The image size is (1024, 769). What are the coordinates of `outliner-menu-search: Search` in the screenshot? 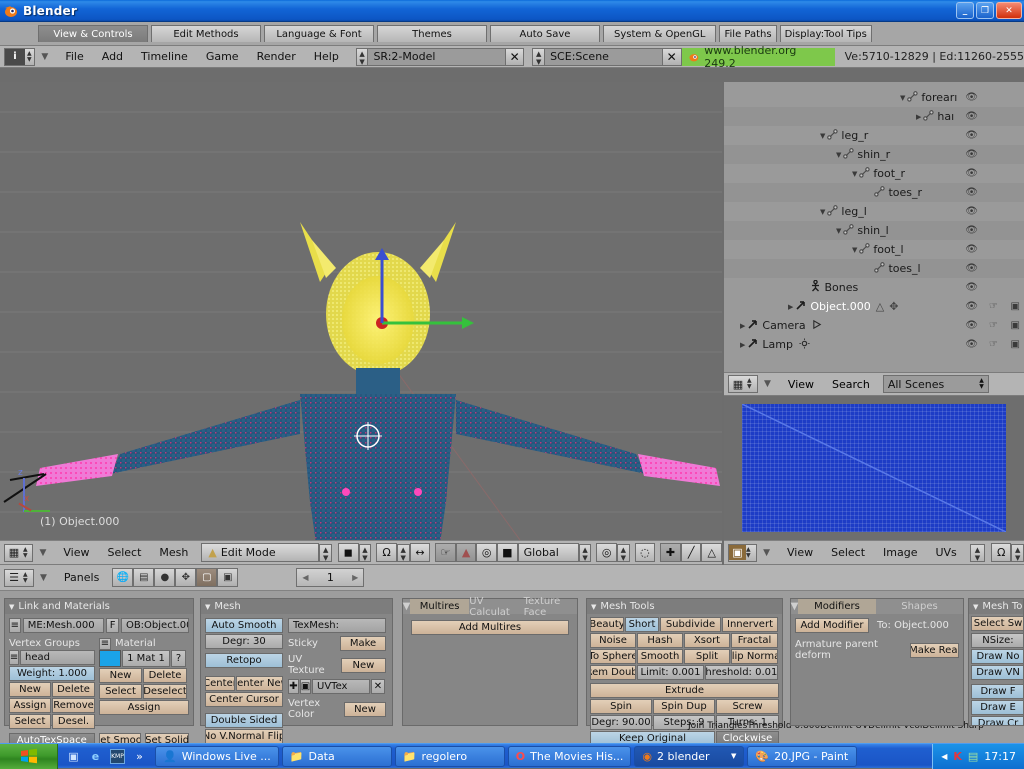 It's located at (851, 384).